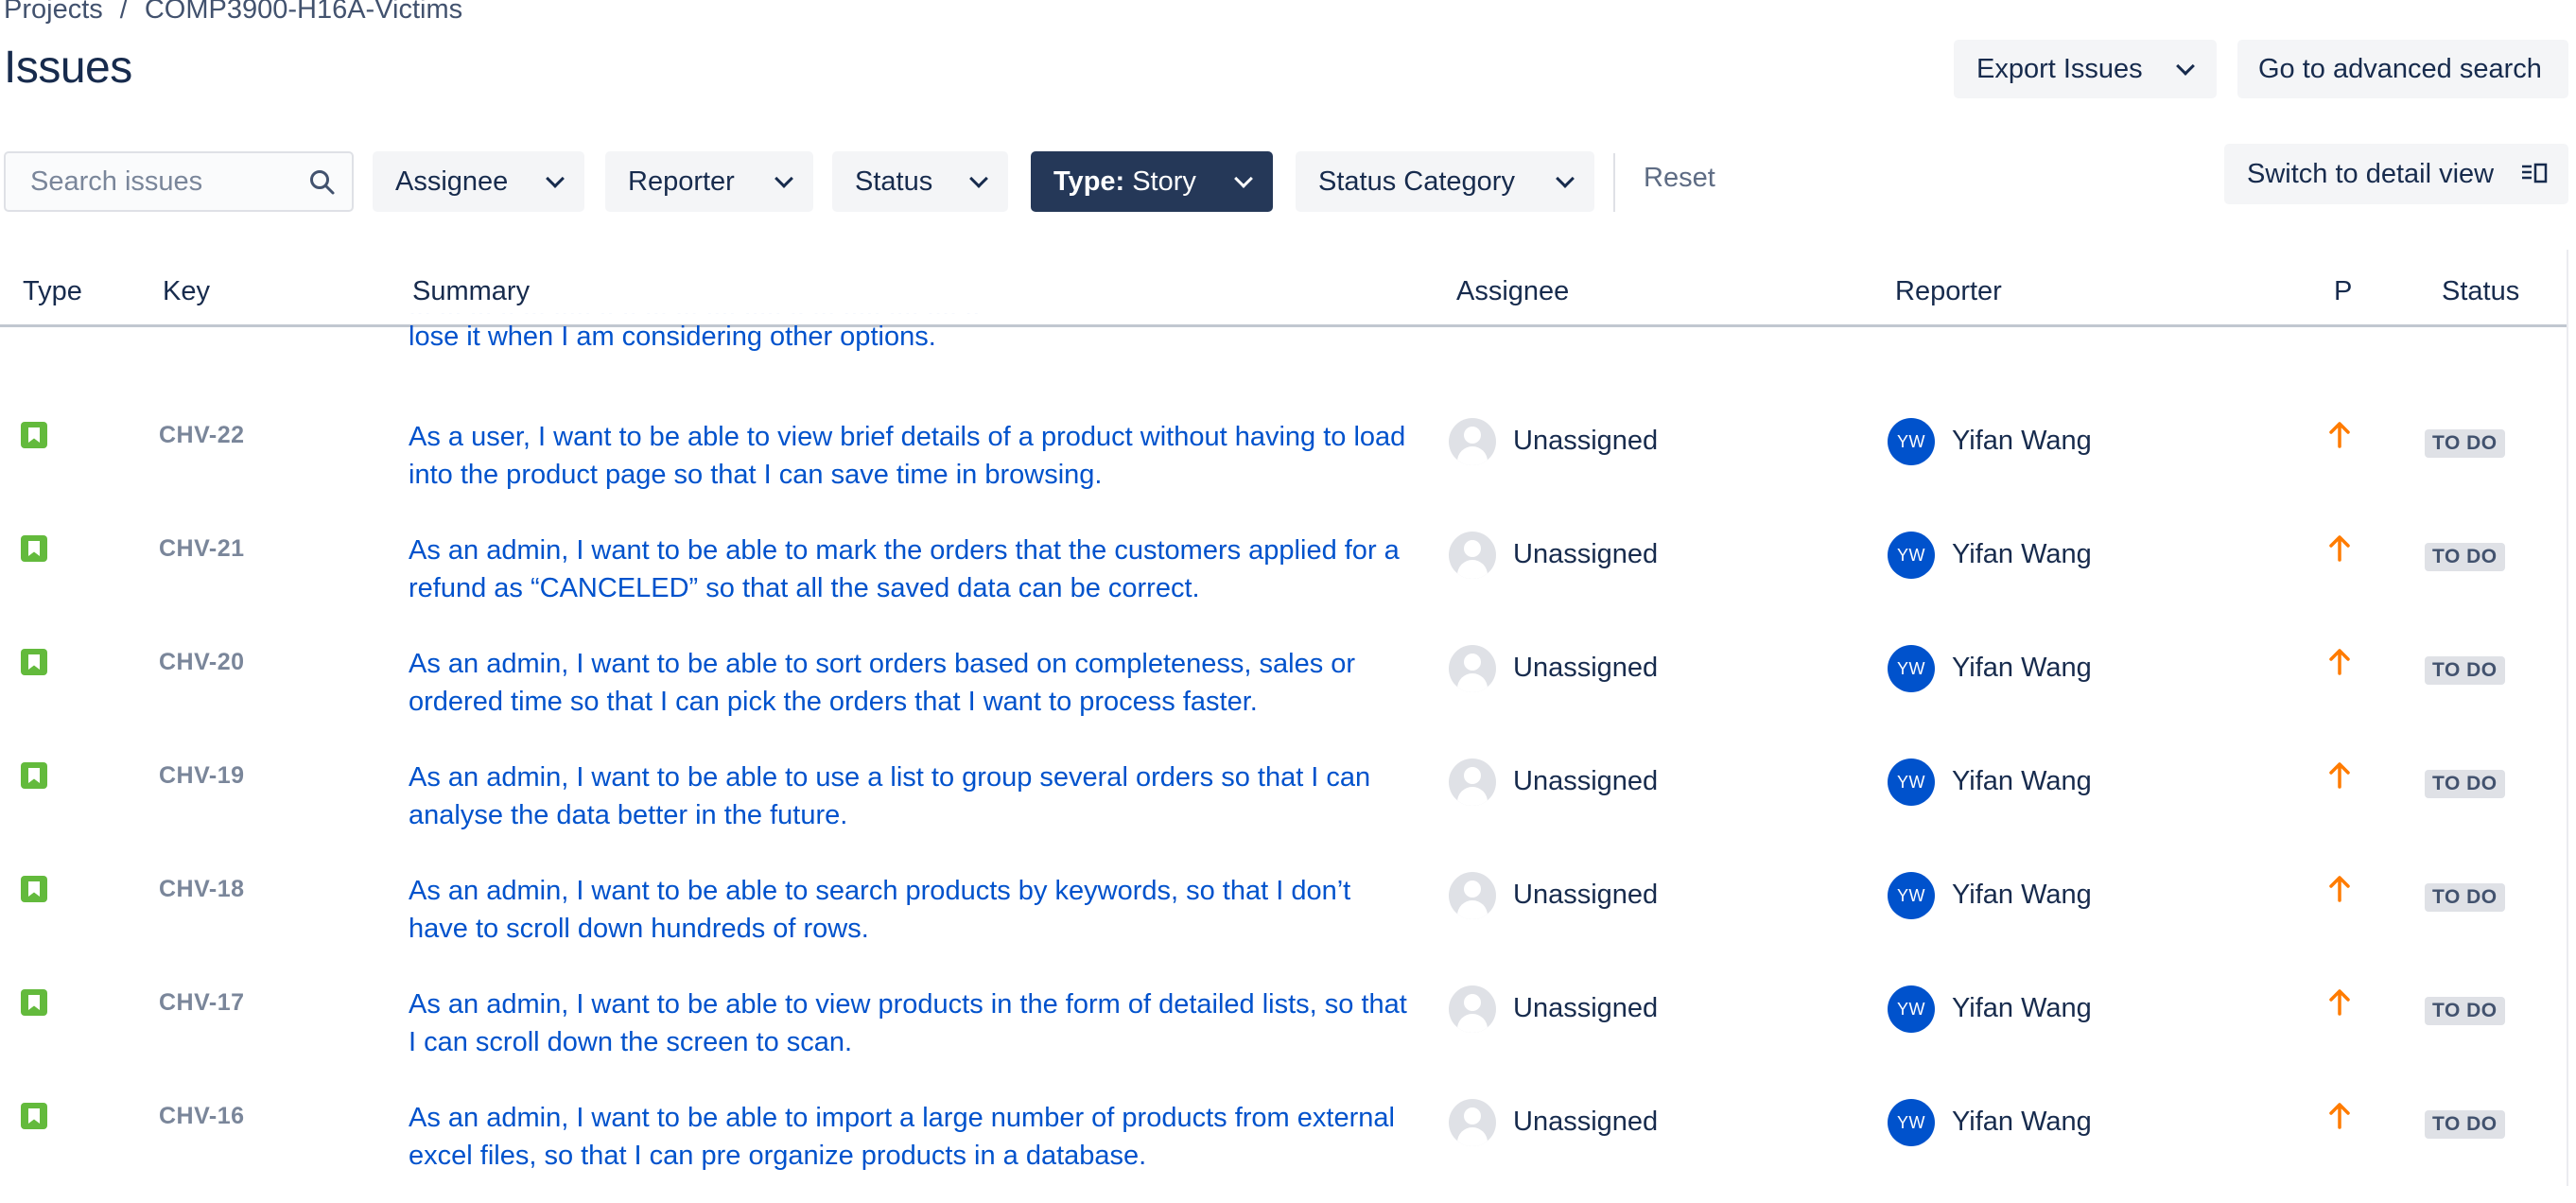 The image size is (2576, 1203). What do you see at coordinates (186, 292) in the screenshot?
I see `column-header-key: Key` at bounding box center [186, 292].